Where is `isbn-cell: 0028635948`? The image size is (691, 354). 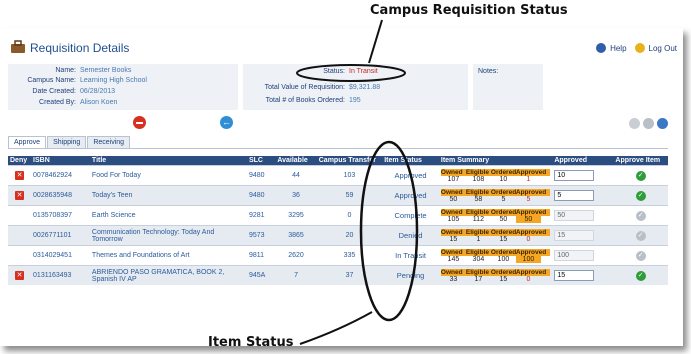 isbn-cell: 0028635948 is located at coordinates (60, 195).